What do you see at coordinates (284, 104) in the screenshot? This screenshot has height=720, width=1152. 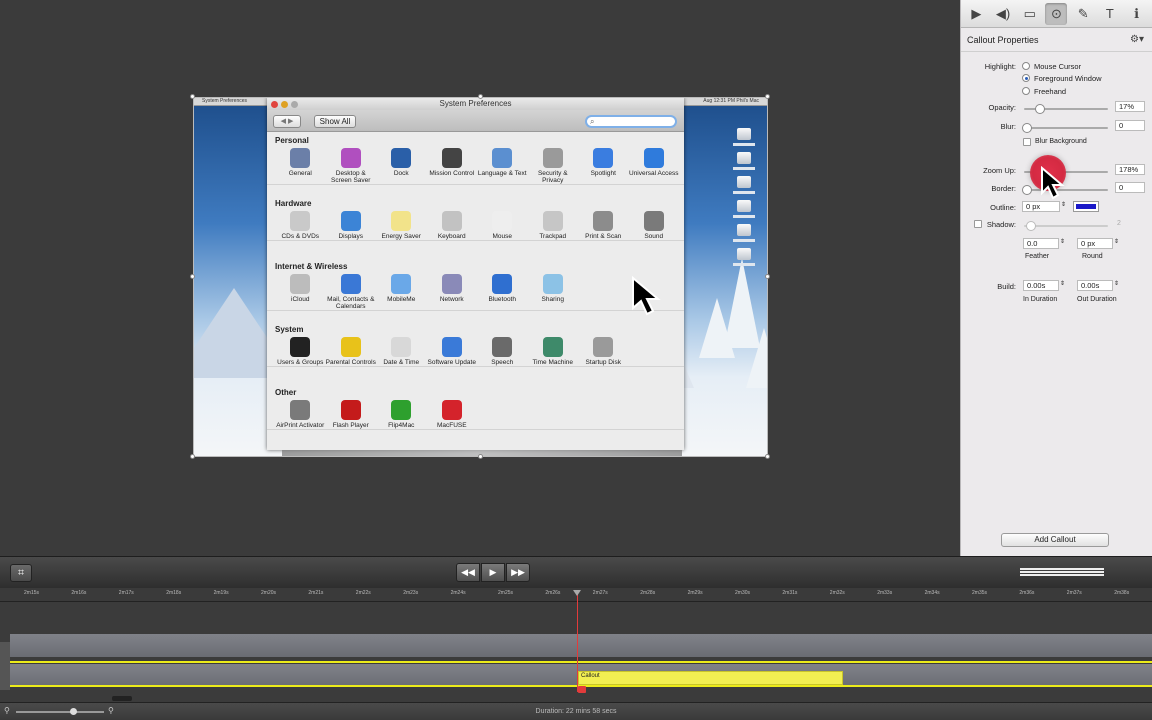 I see `minimize-button` at bounding box center [284, 104].